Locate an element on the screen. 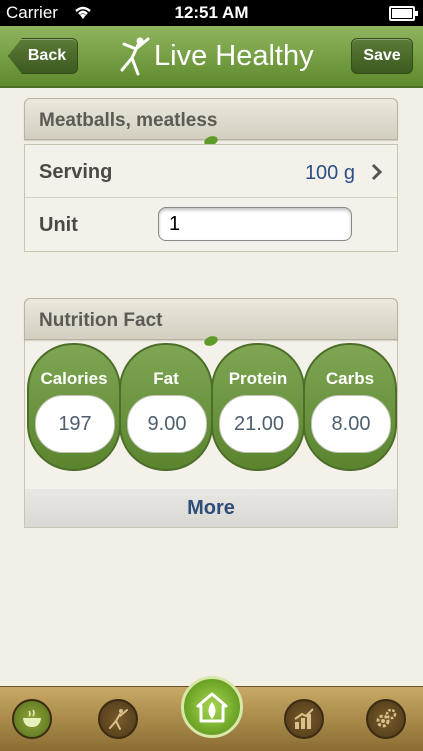 This screenshot has width=423, height=751. protein-pill: Protein 21.00 is located at coordinates (258, 407).